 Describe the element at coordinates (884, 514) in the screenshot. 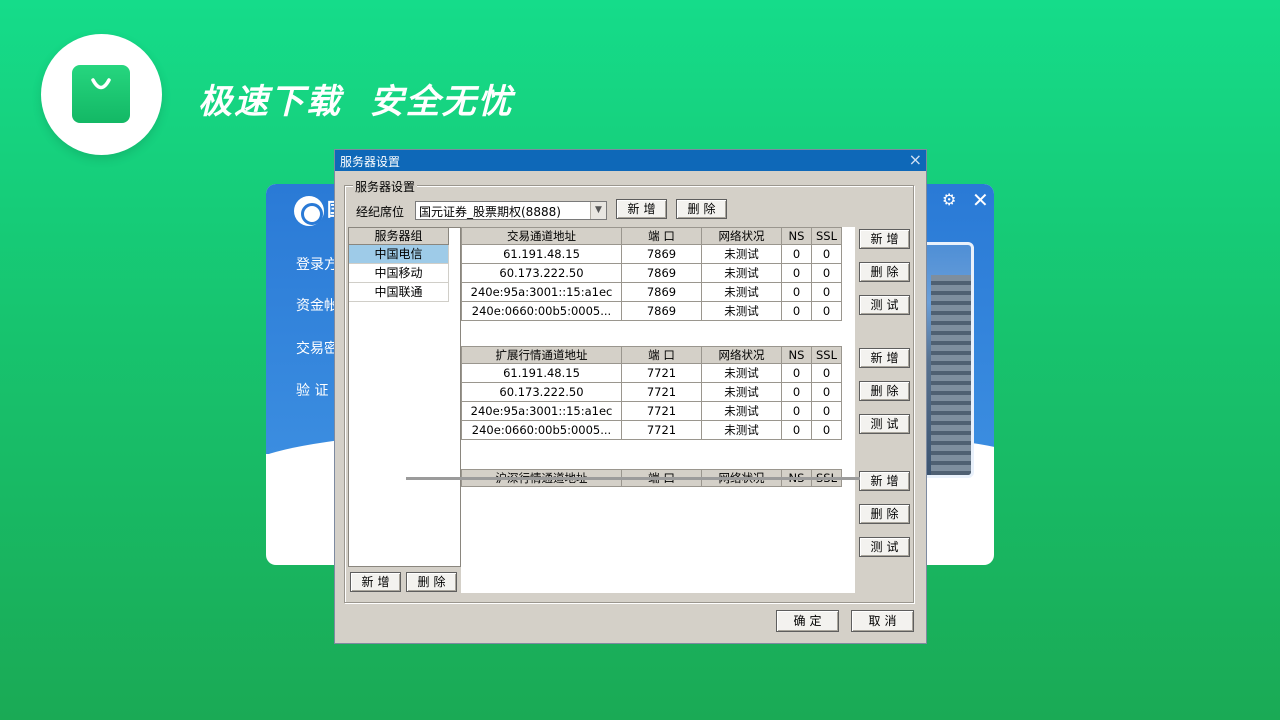

I see `sh-sz-quote-delete-button: 删除` at that location.